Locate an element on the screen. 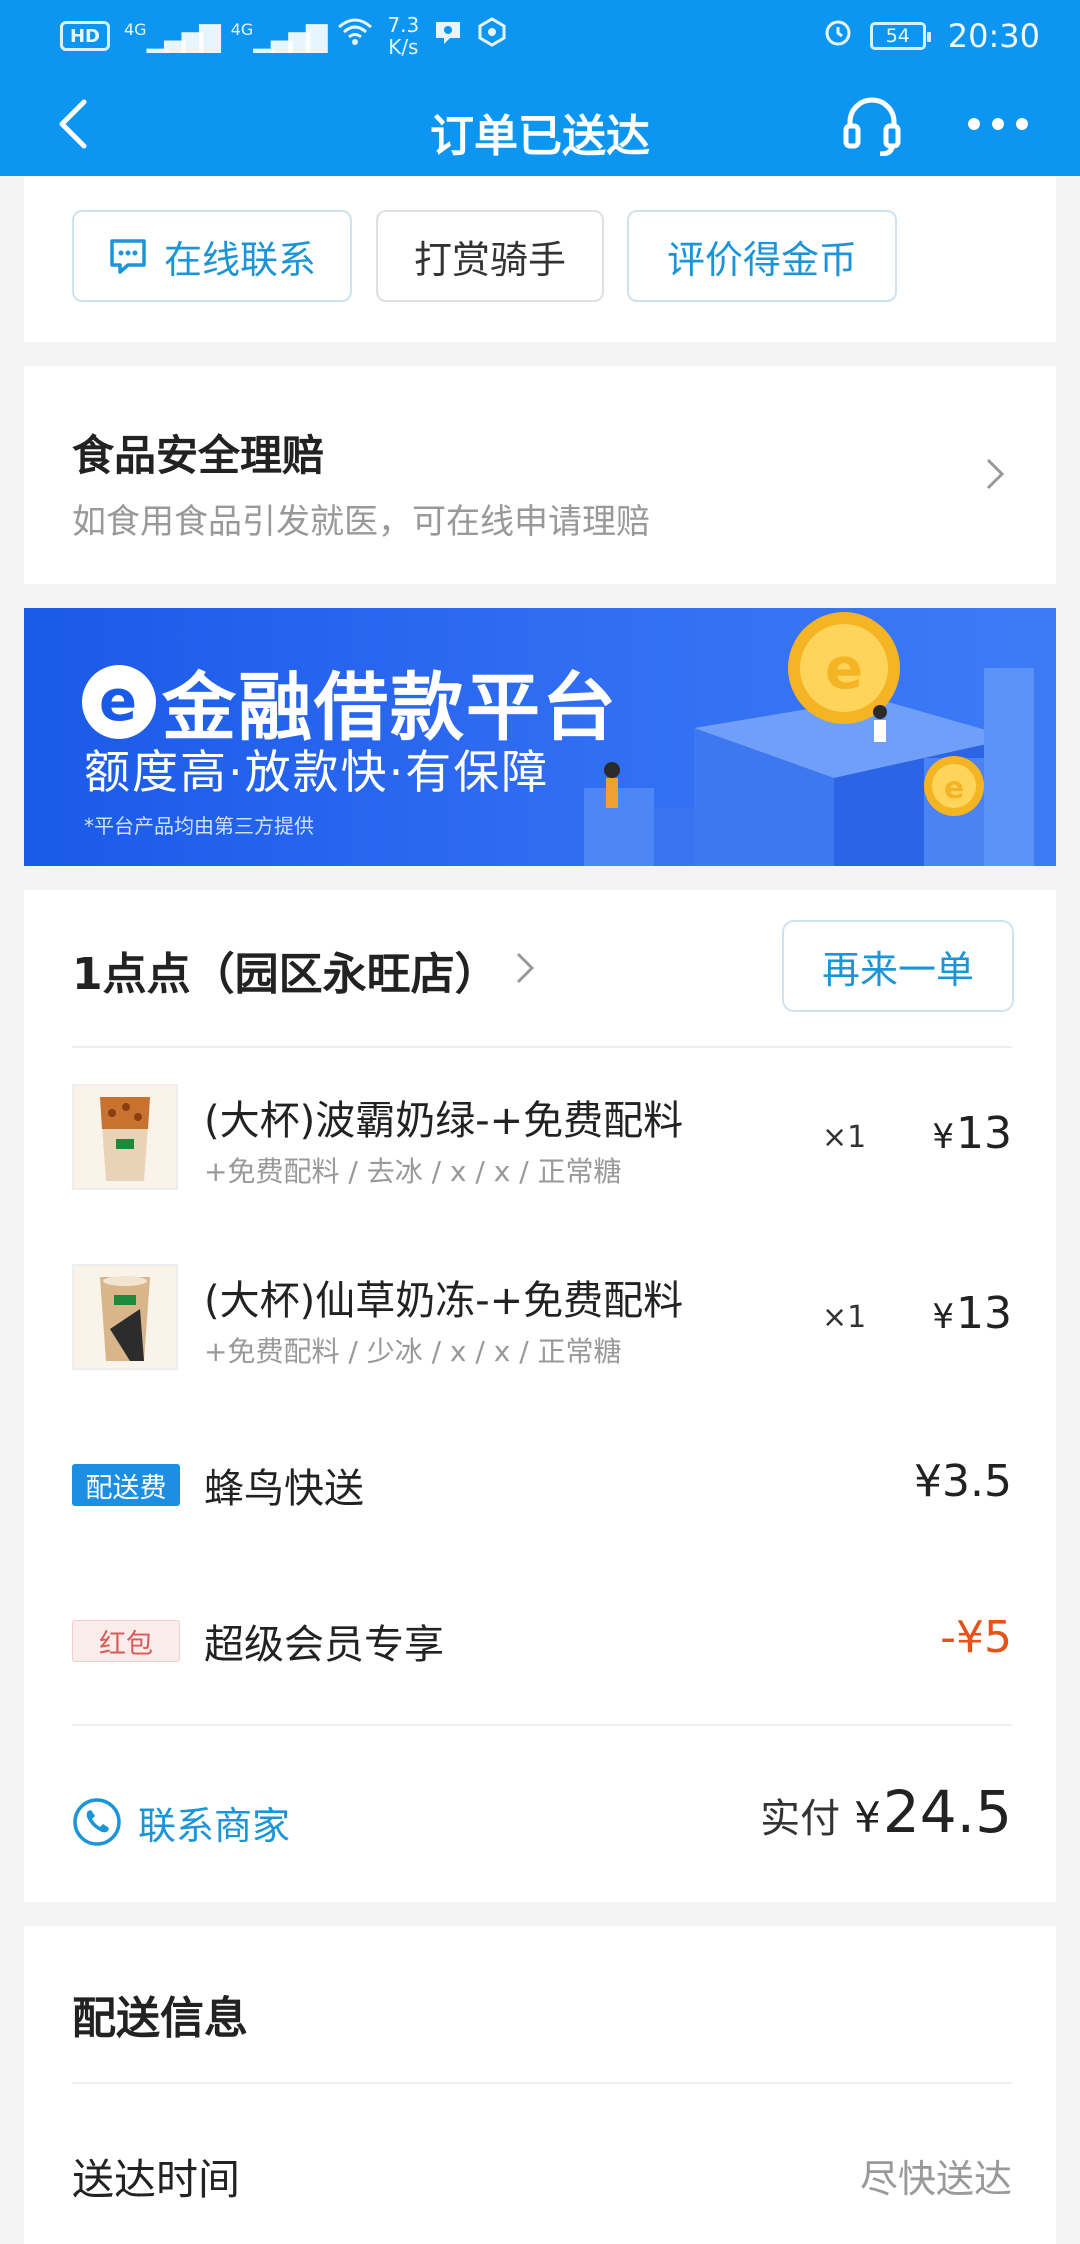 The height and width of the screenshot is (2244, 1080). order-actions-card: 在线联系 打赏骑手 评价得金币 is located at coordinates (540, 259).